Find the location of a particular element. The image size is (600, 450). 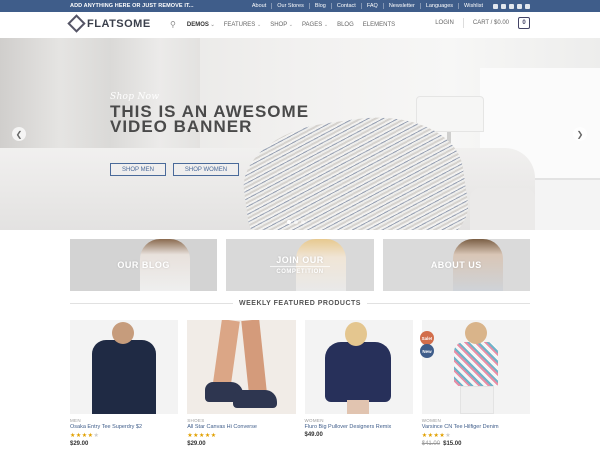

banner-blog: OUR BLOG is located at coordinates (144, 265).